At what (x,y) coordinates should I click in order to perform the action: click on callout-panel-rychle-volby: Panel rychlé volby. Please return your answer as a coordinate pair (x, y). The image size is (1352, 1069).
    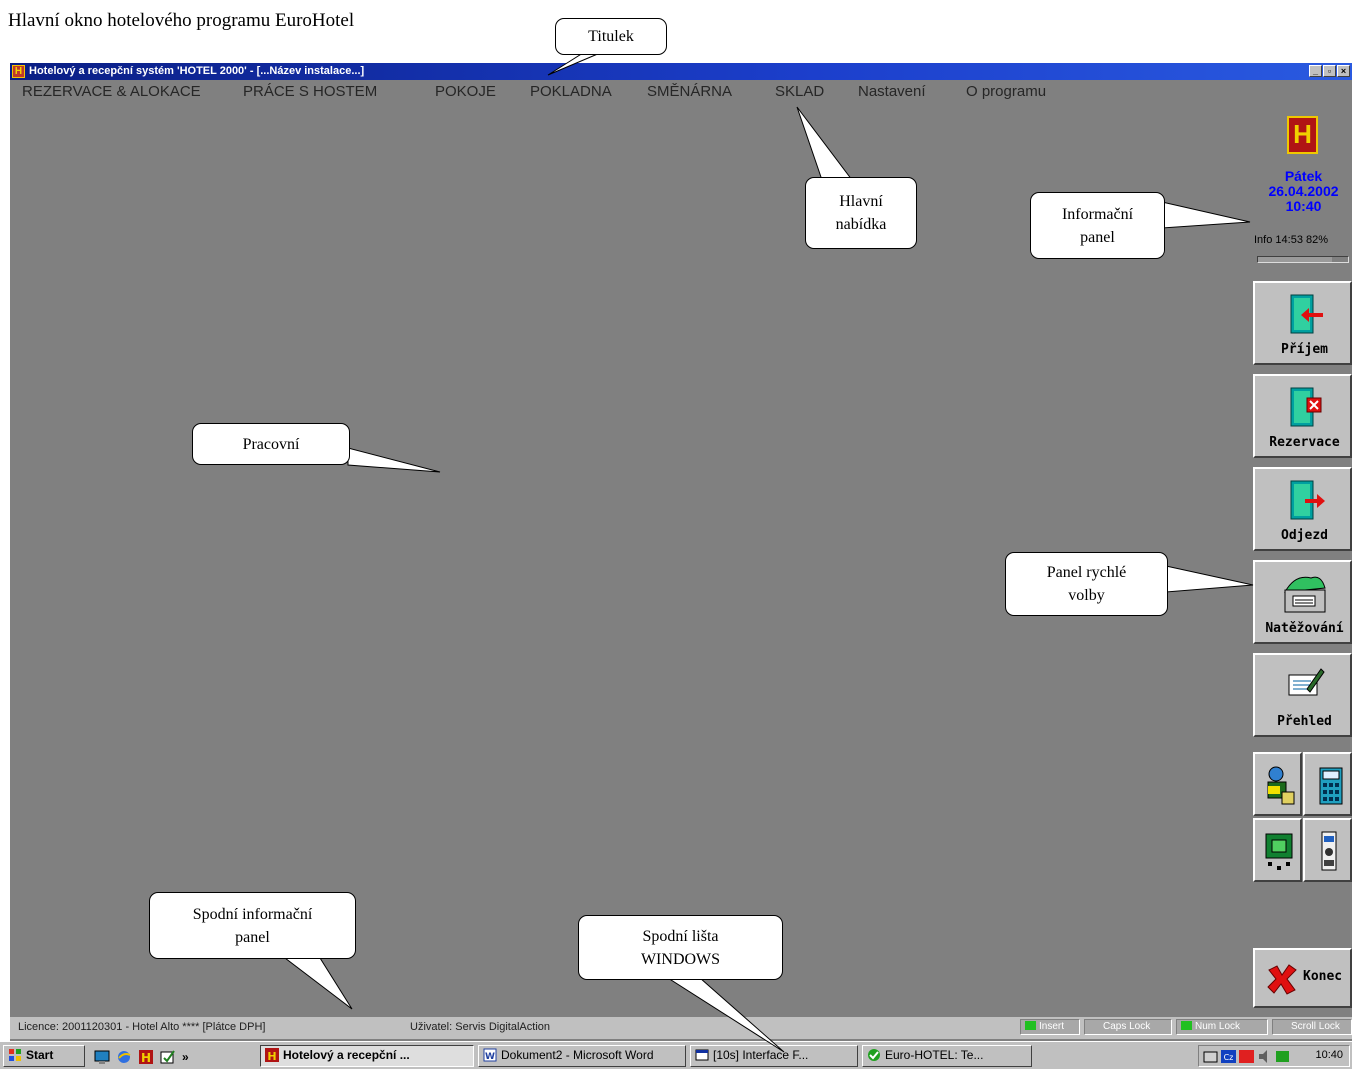
    Looking at the image, I should click on (1086, 584).